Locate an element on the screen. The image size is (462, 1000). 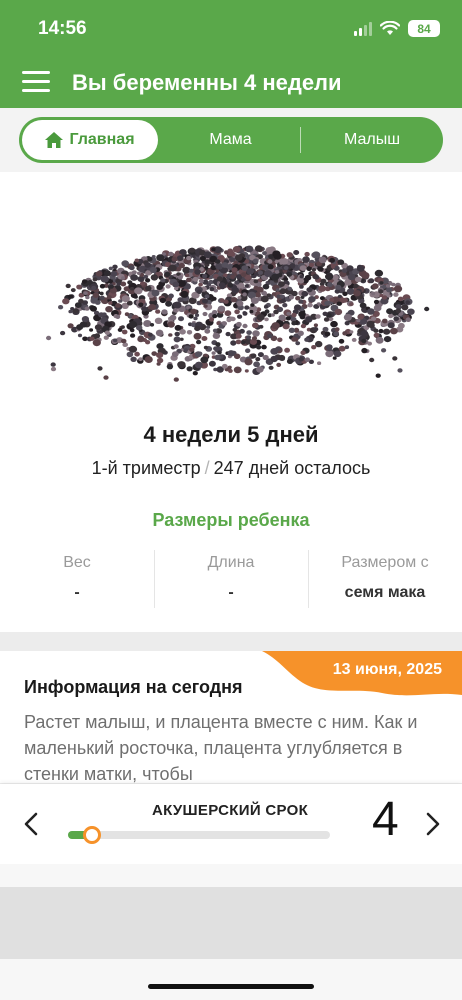
week-subtitle: 1-й триместр/247 дней осталось is located at coordinates (231, 468).